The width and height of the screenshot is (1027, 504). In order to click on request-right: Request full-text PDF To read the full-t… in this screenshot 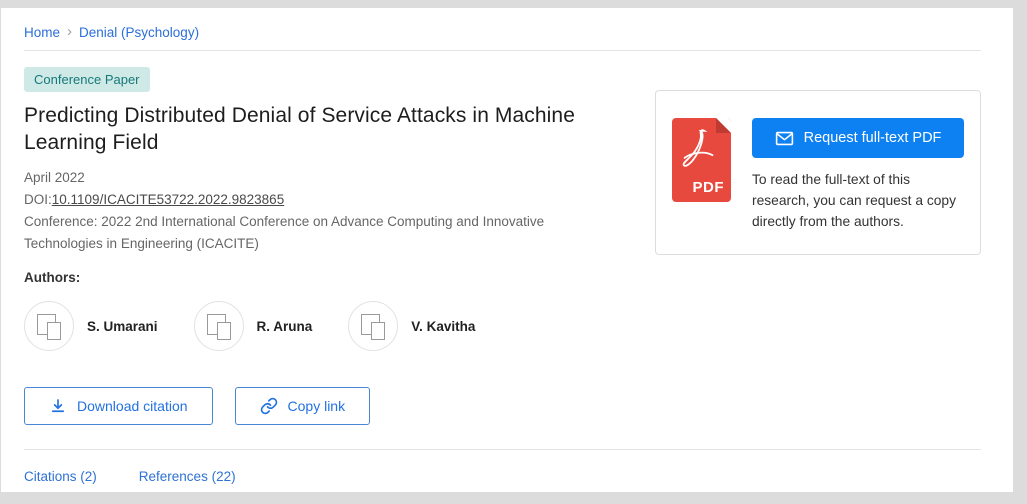, I will do `click(858, 175)`.